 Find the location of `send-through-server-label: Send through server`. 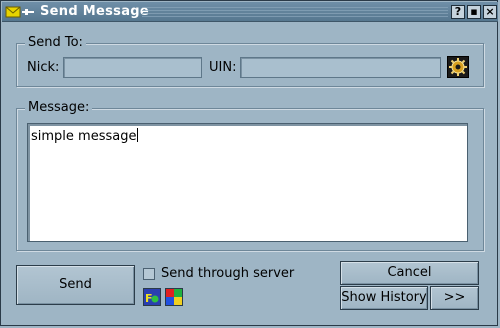

send-through-server-label: Send through server is located at coordinates (227, 274).